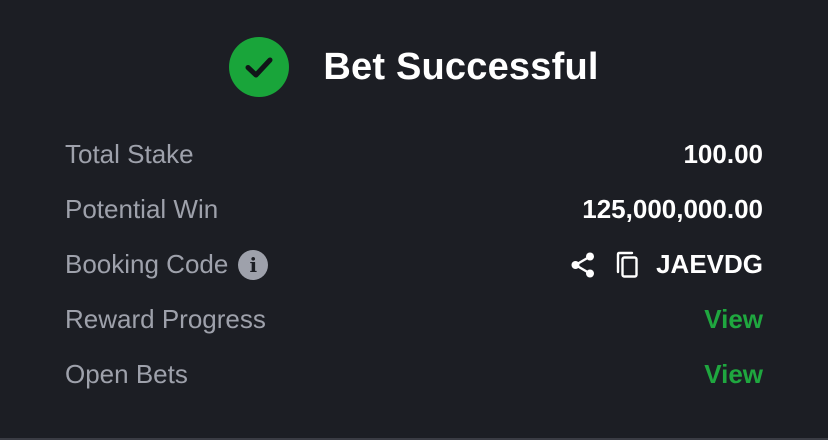  Describe the element at coordinates (142, 209) in the screenshot. I see `potential-win-label: Potential Win` at that location.